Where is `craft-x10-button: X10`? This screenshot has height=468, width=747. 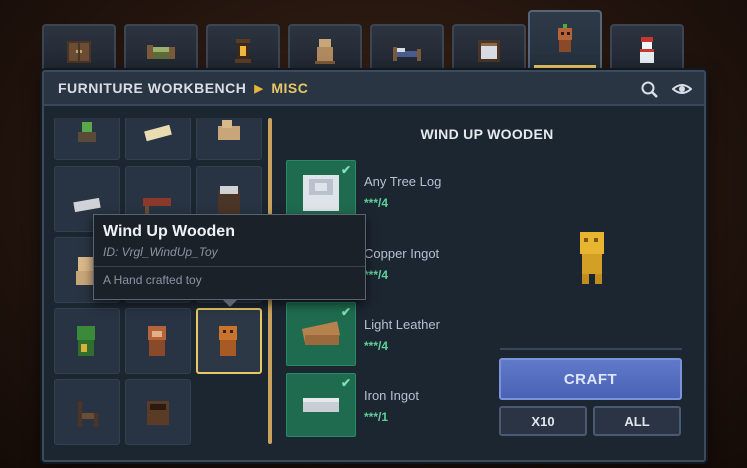
craft-x10-button: X10 is located at coordinates (543, 421).